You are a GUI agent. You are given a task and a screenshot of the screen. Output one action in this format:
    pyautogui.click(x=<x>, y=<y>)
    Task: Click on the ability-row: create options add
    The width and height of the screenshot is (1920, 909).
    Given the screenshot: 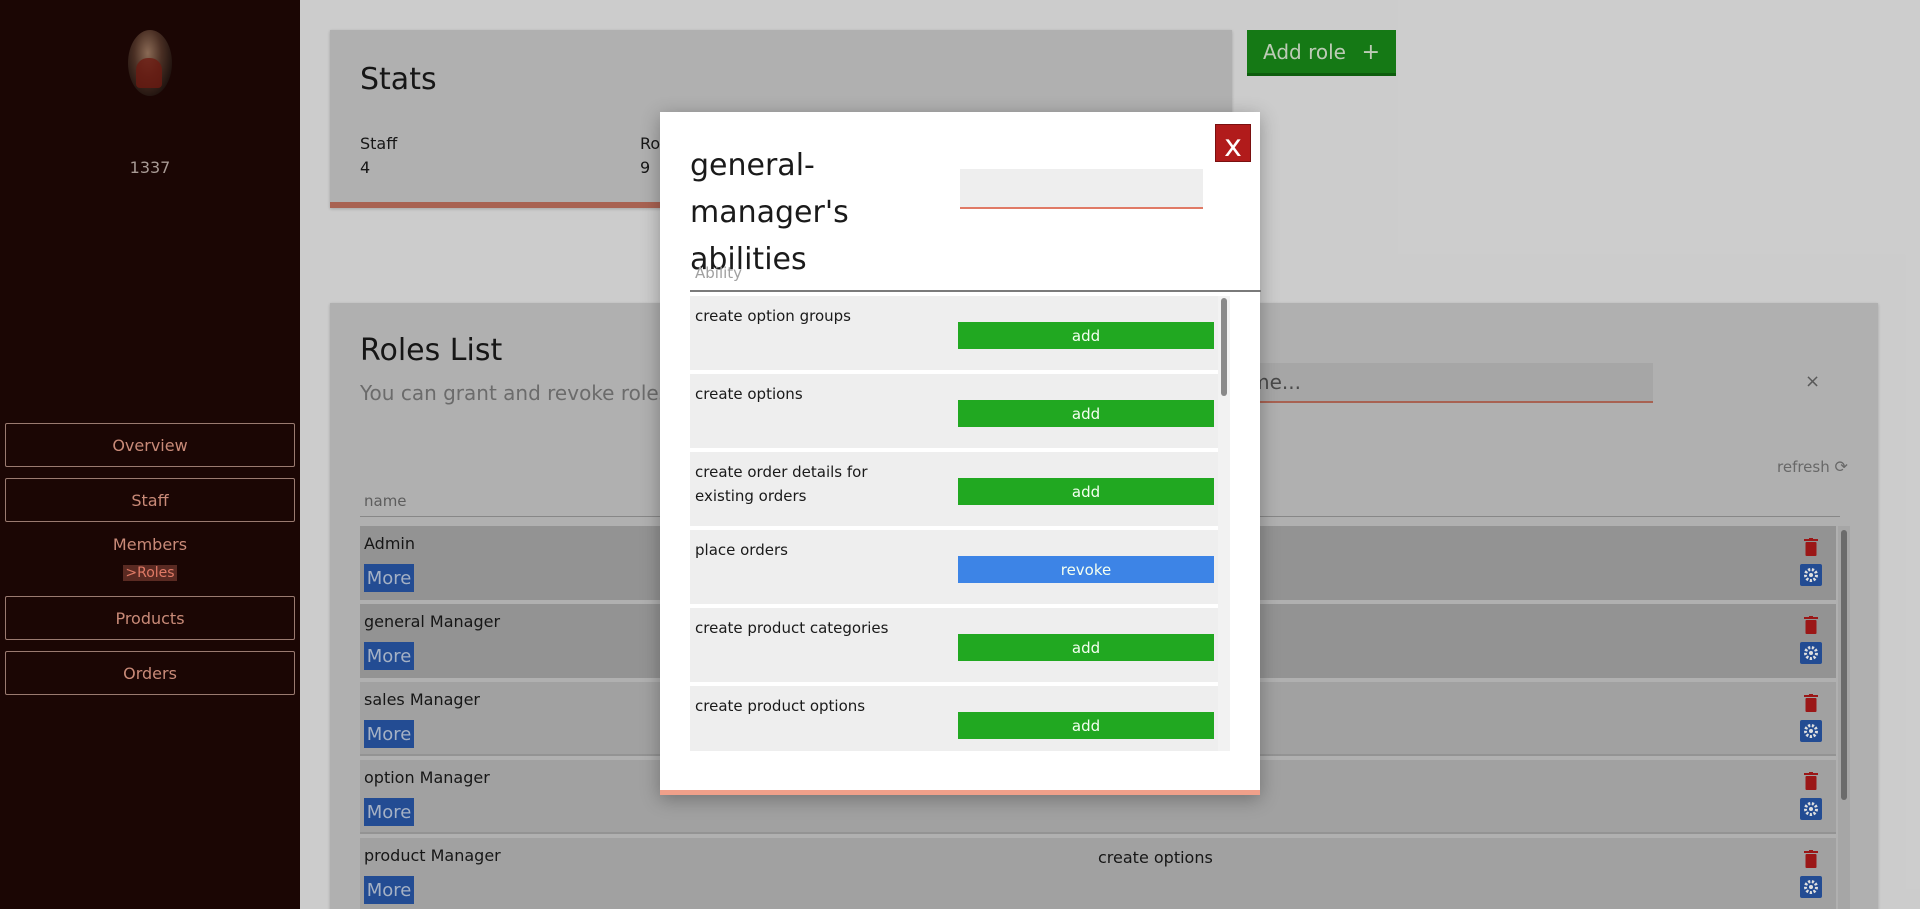 What is the action you would take?
    pyautogui.click(x=954, y=411)
    